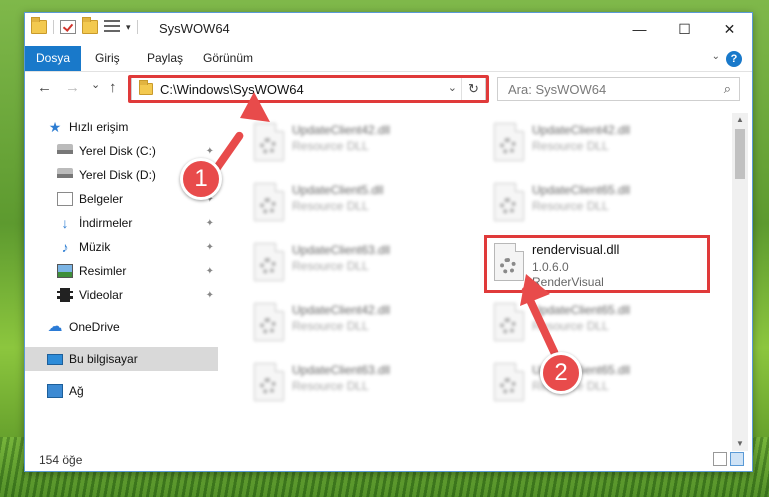 Image resolution: width=769 pixels, height=497 pixels. What do you see at coordinates (55, 326) in the screenshot?
I see `cloud-icon: ☁` at bounding box center [55, 326].